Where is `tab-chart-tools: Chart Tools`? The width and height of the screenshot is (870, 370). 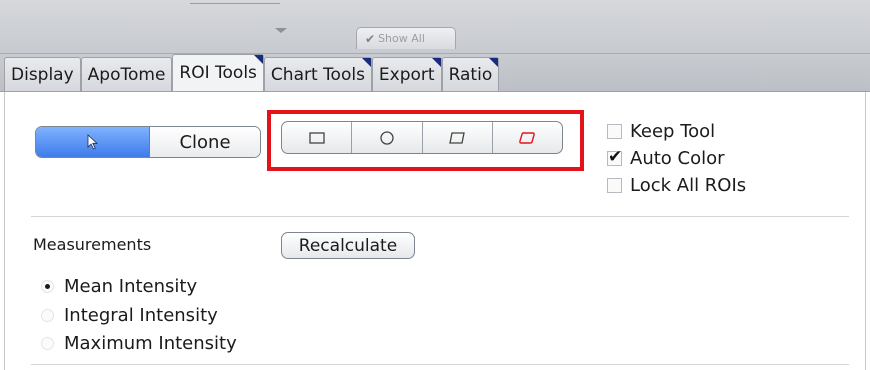 tab-chart-tools: Chart Tools is located at coordinates (317, 74).